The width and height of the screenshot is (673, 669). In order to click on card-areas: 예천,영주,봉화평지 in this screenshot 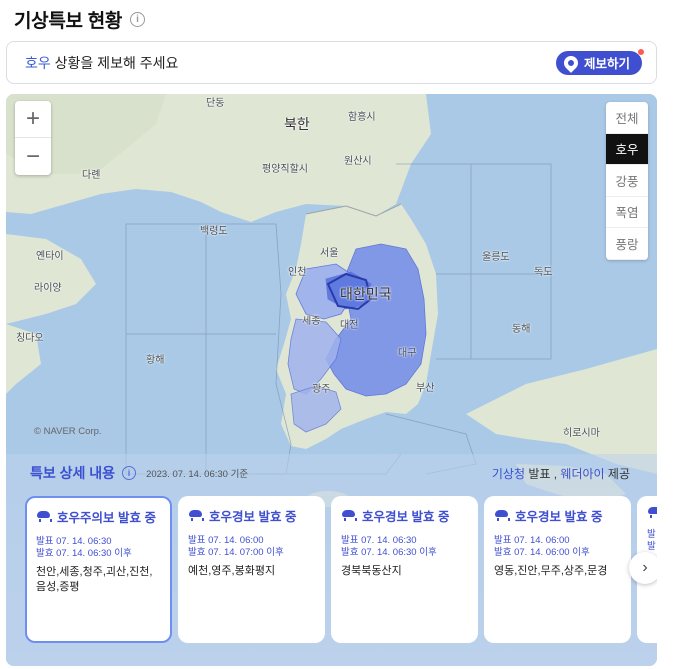, I will do `click(232, 571)`.